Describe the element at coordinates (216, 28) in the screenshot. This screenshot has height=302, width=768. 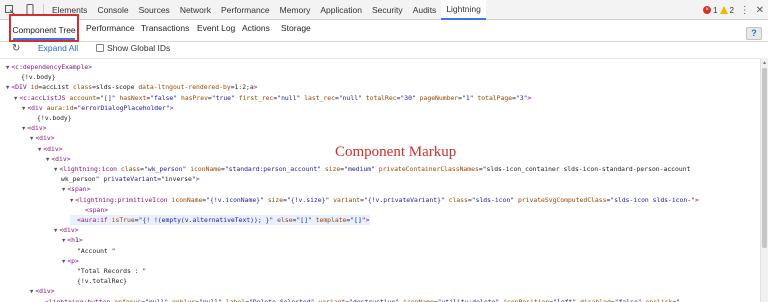
I see `tab-event-log: Event Log` at that location.